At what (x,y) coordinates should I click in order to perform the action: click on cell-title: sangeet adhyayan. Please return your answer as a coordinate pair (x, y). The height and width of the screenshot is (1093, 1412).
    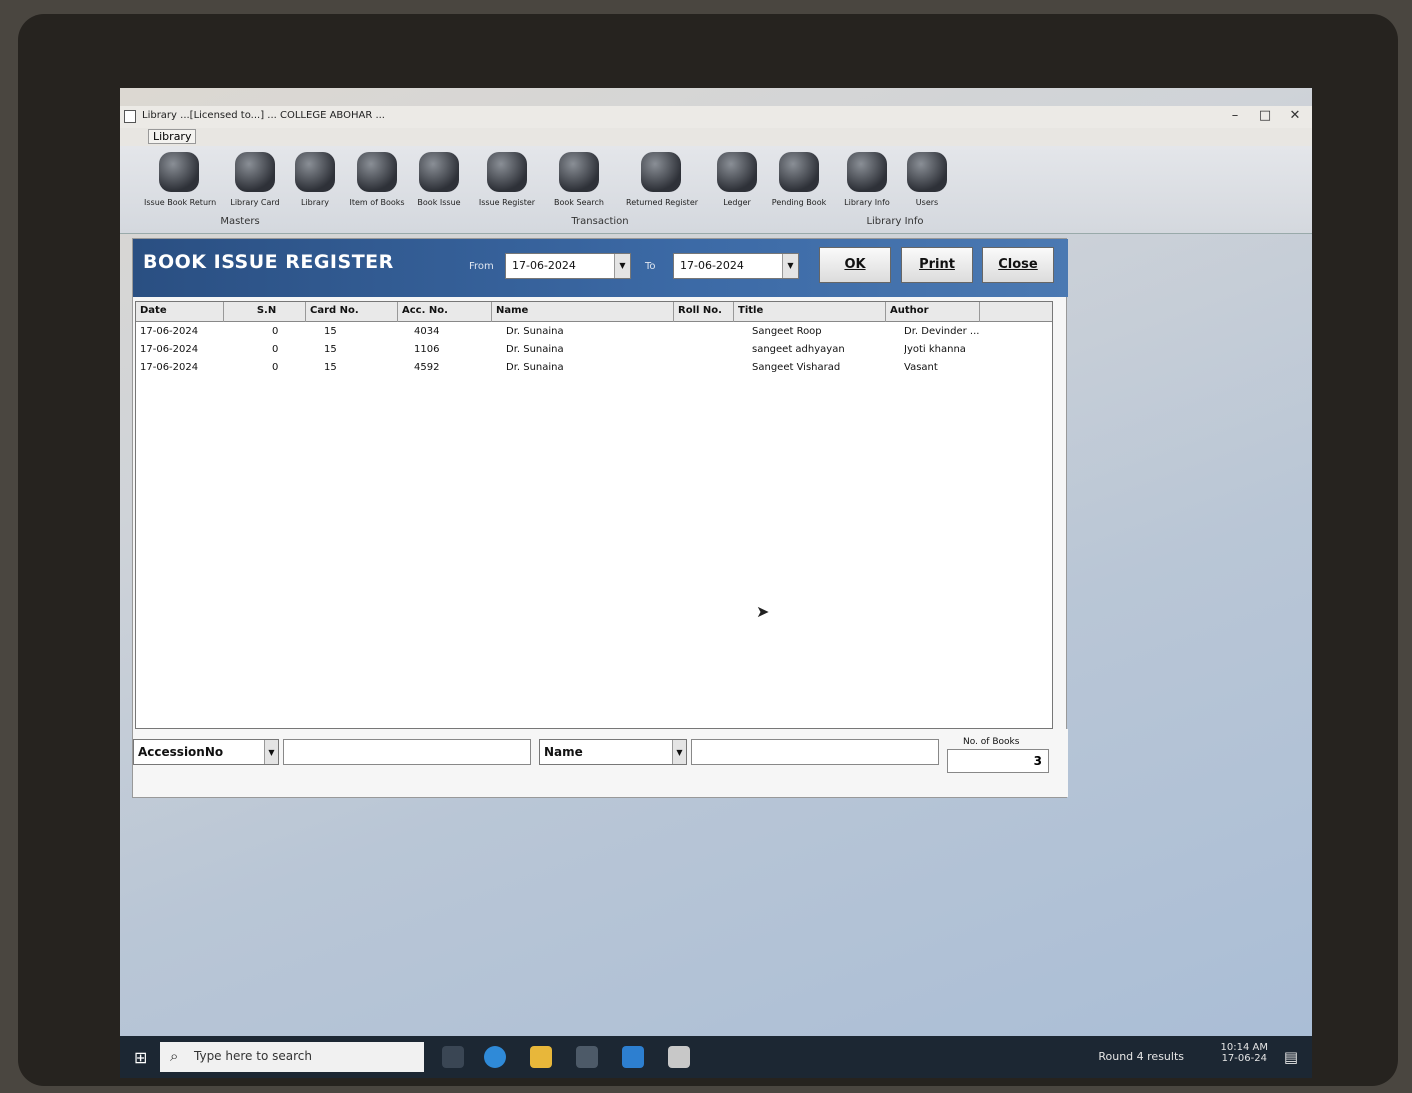
    Looking at the image, I should click on (798, 349).